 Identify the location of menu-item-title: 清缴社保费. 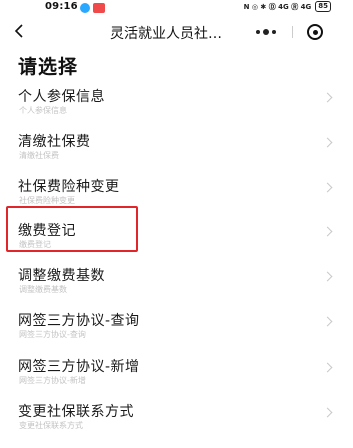
(54, 142).